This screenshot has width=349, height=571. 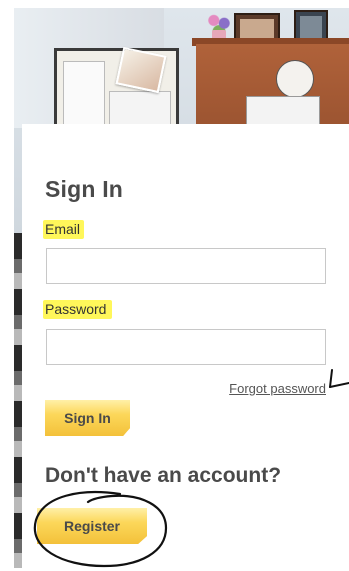 What do you see at coordinates (92, 526) in the screenshot?
I see `register-button: Register` at bounding box center [92, 526].